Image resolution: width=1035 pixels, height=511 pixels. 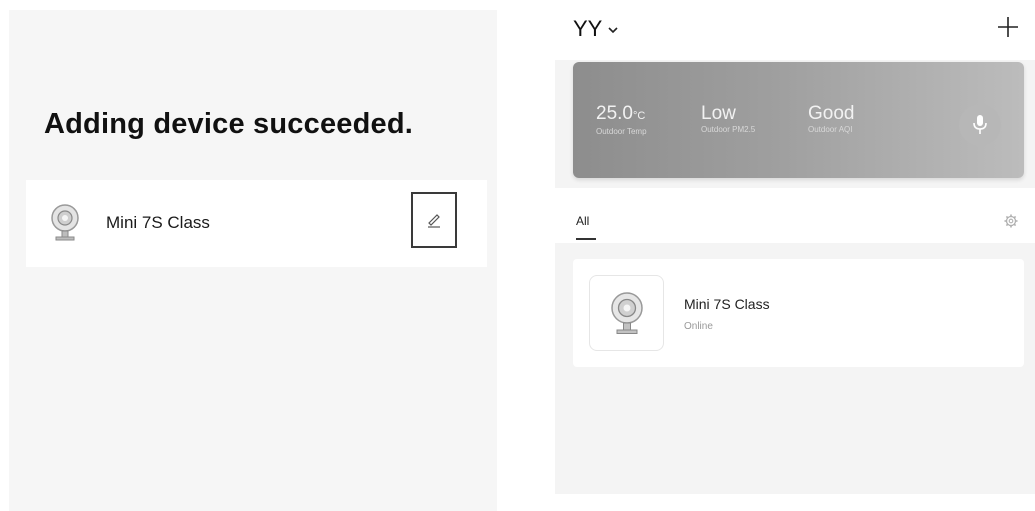 I want to click on add-device-button, so click(x=1008, y=27).